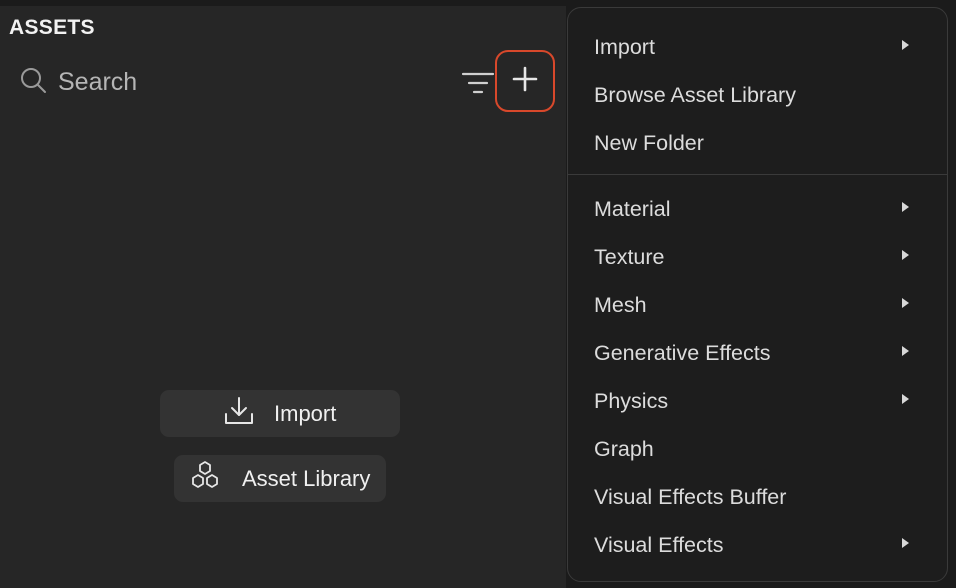 The width and height of the screenshot is (956, 588). What do you see at coordinates (757, 545) in the screenshot?
I see `menu-item-visual-effects: Visual Effects` at bounding box center [757, 545].